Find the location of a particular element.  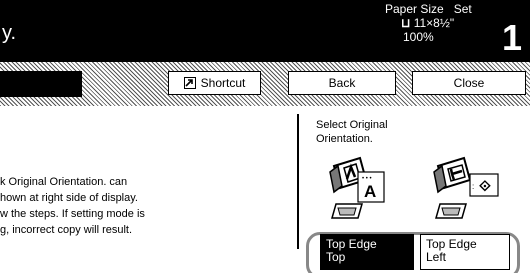

panel-divider is located at coordinates (298, 181).